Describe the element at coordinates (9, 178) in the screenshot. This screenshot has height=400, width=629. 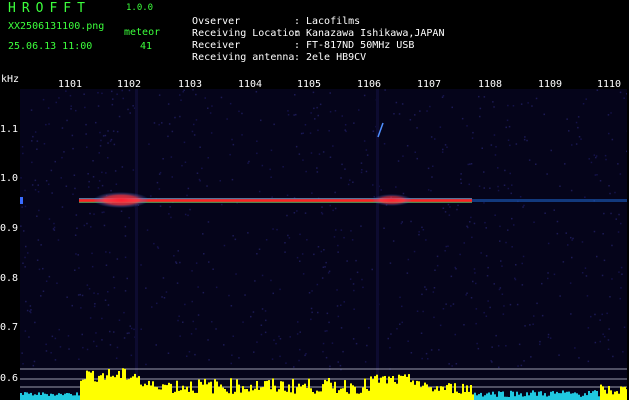
I see `y-tick-label: 1.0` at that location.